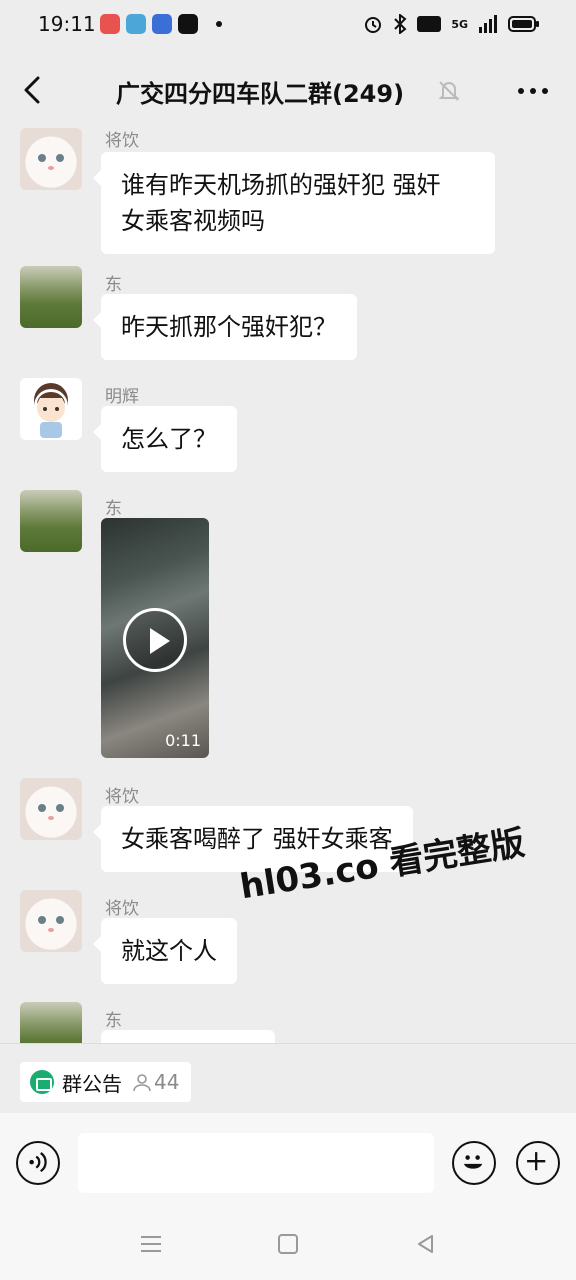  Describe the element at coordinates (294, 203) in the screenshot. I see `message-bubble: 谁有昨天机场抓的强奸犯 强奸 女乘客视频吗` at that location.